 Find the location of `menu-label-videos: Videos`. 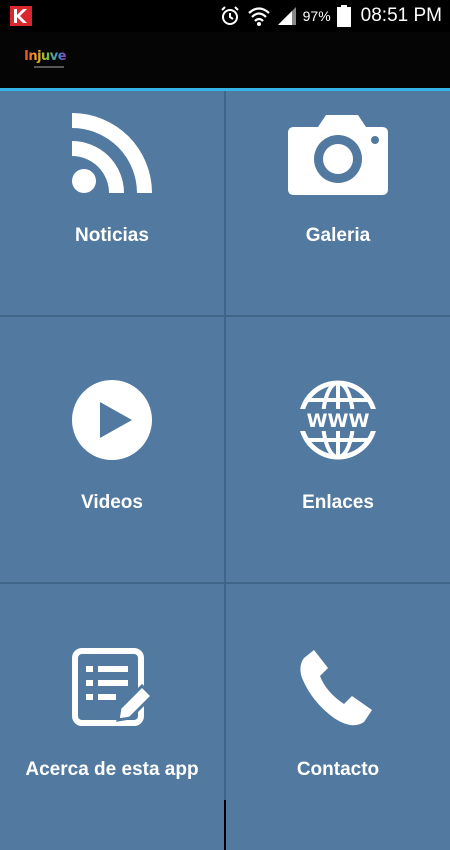

menu-label-videos: Videos is located at coordinates (112, 502).